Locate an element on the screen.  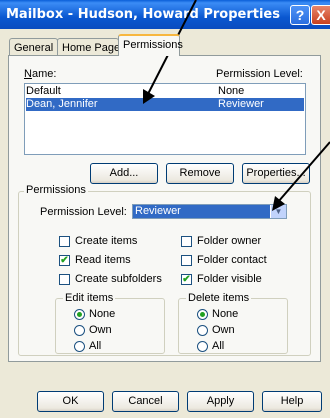
tab-permissions-label: Permissions is located at coordinates (153, 45).